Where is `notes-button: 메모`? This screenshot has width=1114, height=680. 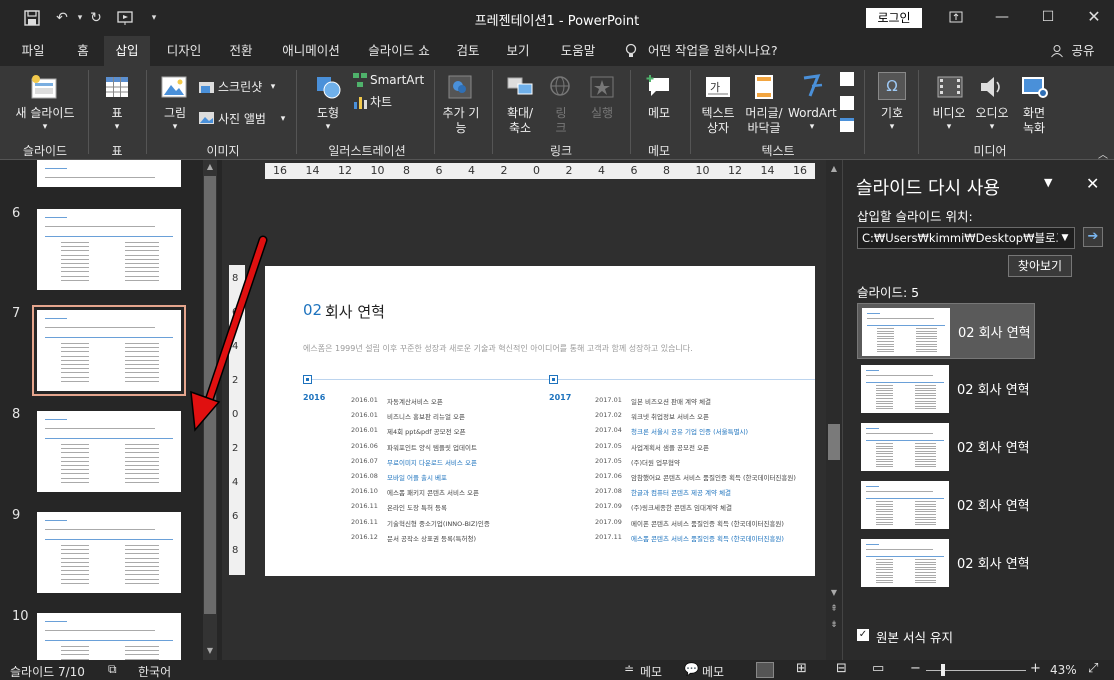
notes-button: 메모 is located at coordinates (651, 671).